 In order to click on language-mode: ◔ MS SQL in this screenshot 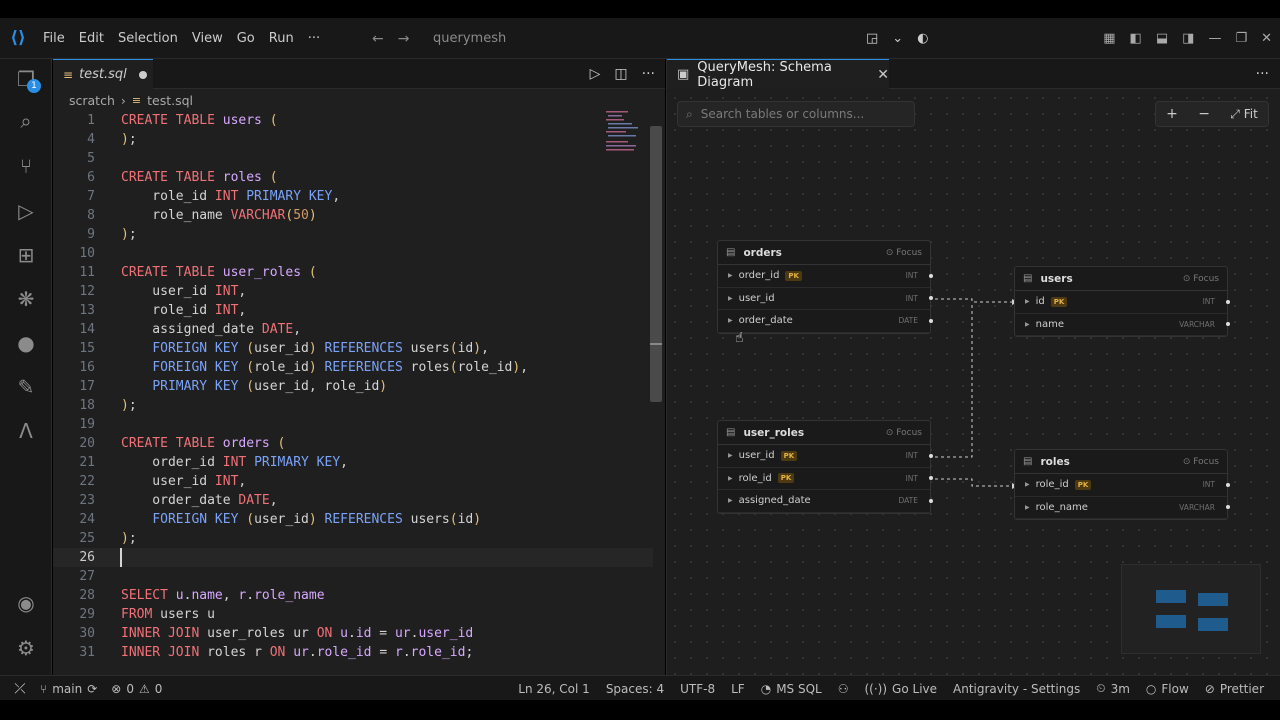, I will do `click(791, 689)`.